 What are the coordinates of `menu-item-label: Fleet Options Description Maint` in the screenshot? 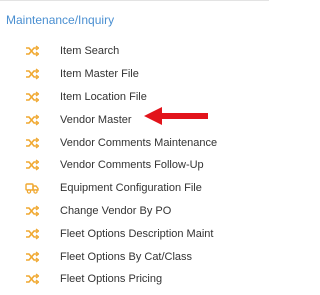 It's located at (137, 233).